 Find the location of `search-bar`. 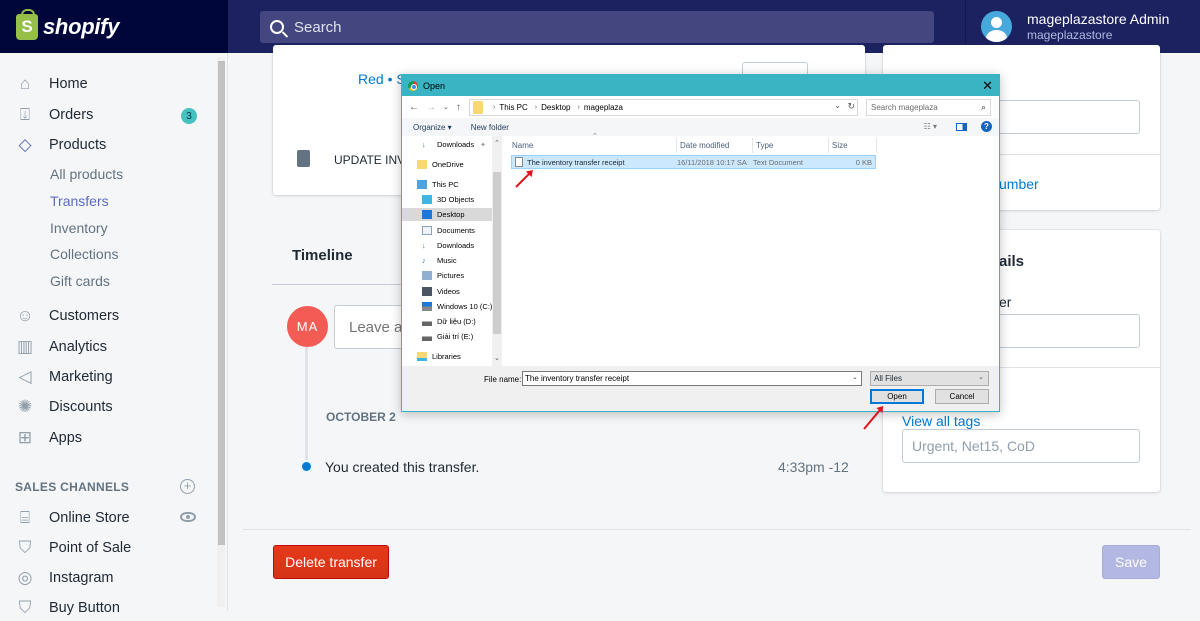

search-bar is located at coordinates (597, 27).